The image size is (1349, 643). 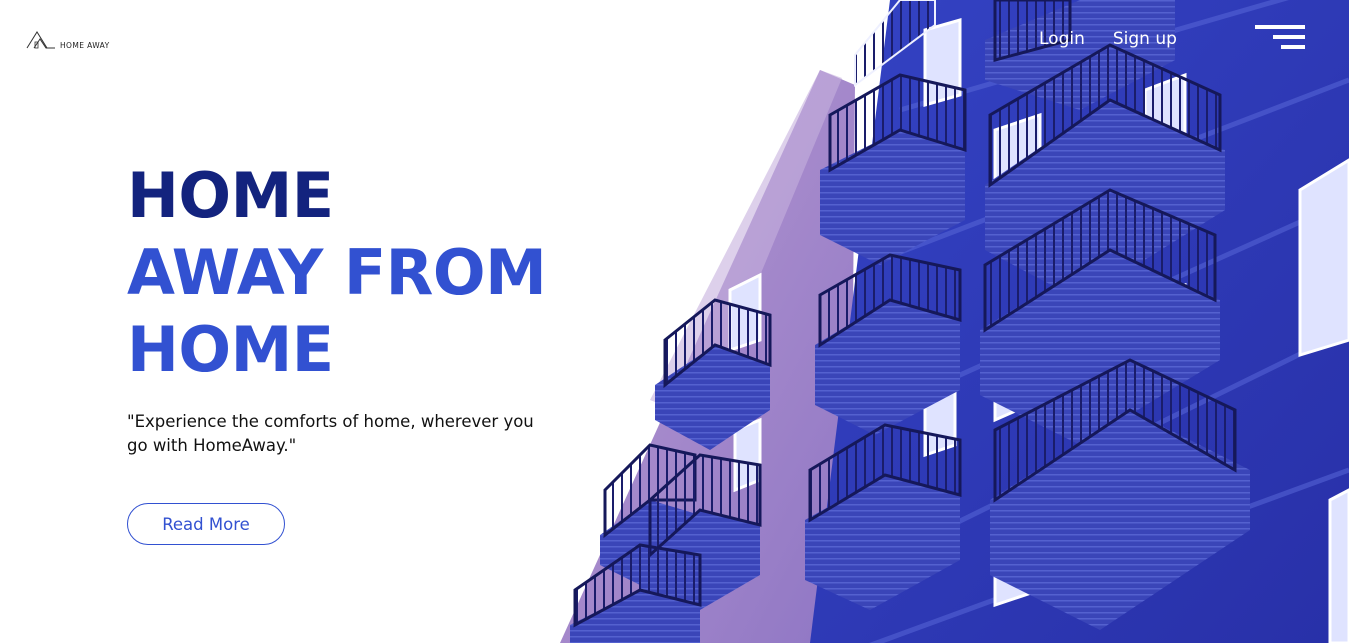 What do you see at coordinates (230, 349) in the screenshot?
I see `headline-line-3: HOME` at bounding box center [230, 349].